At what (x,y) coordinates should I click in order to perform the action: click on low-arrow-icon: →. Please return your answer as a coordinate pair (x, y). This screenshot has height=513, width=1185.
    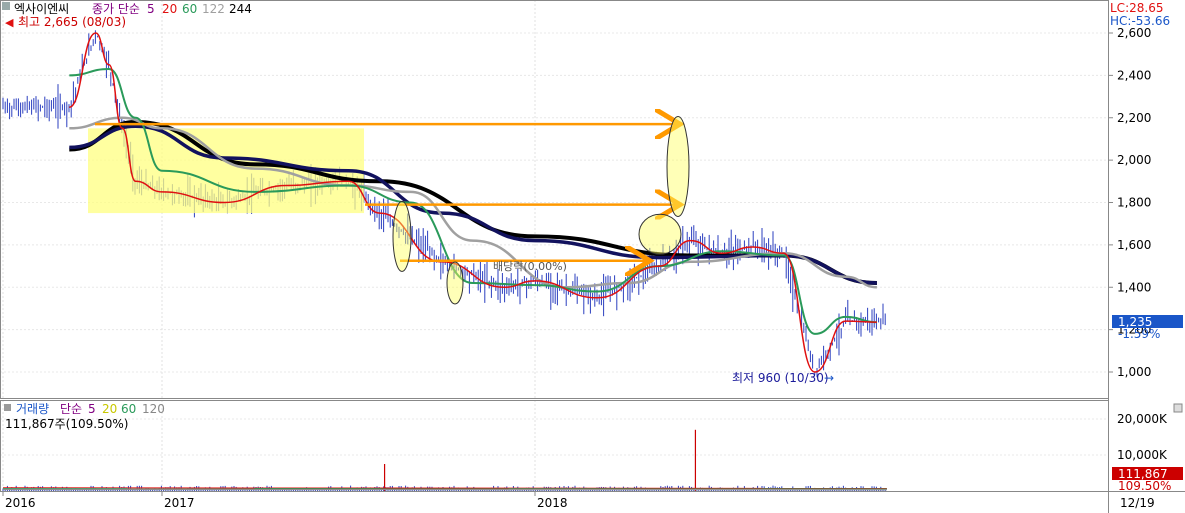
    Looking at the image, I should click on (829, 378).